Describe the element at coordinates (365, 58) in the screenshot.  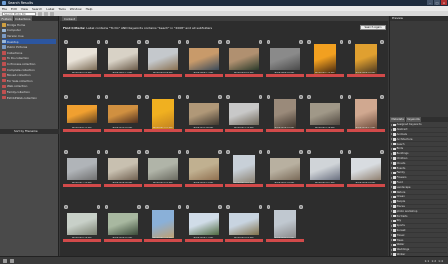
I see `thumbnail: AU08-0808-26.NEF` at that location.